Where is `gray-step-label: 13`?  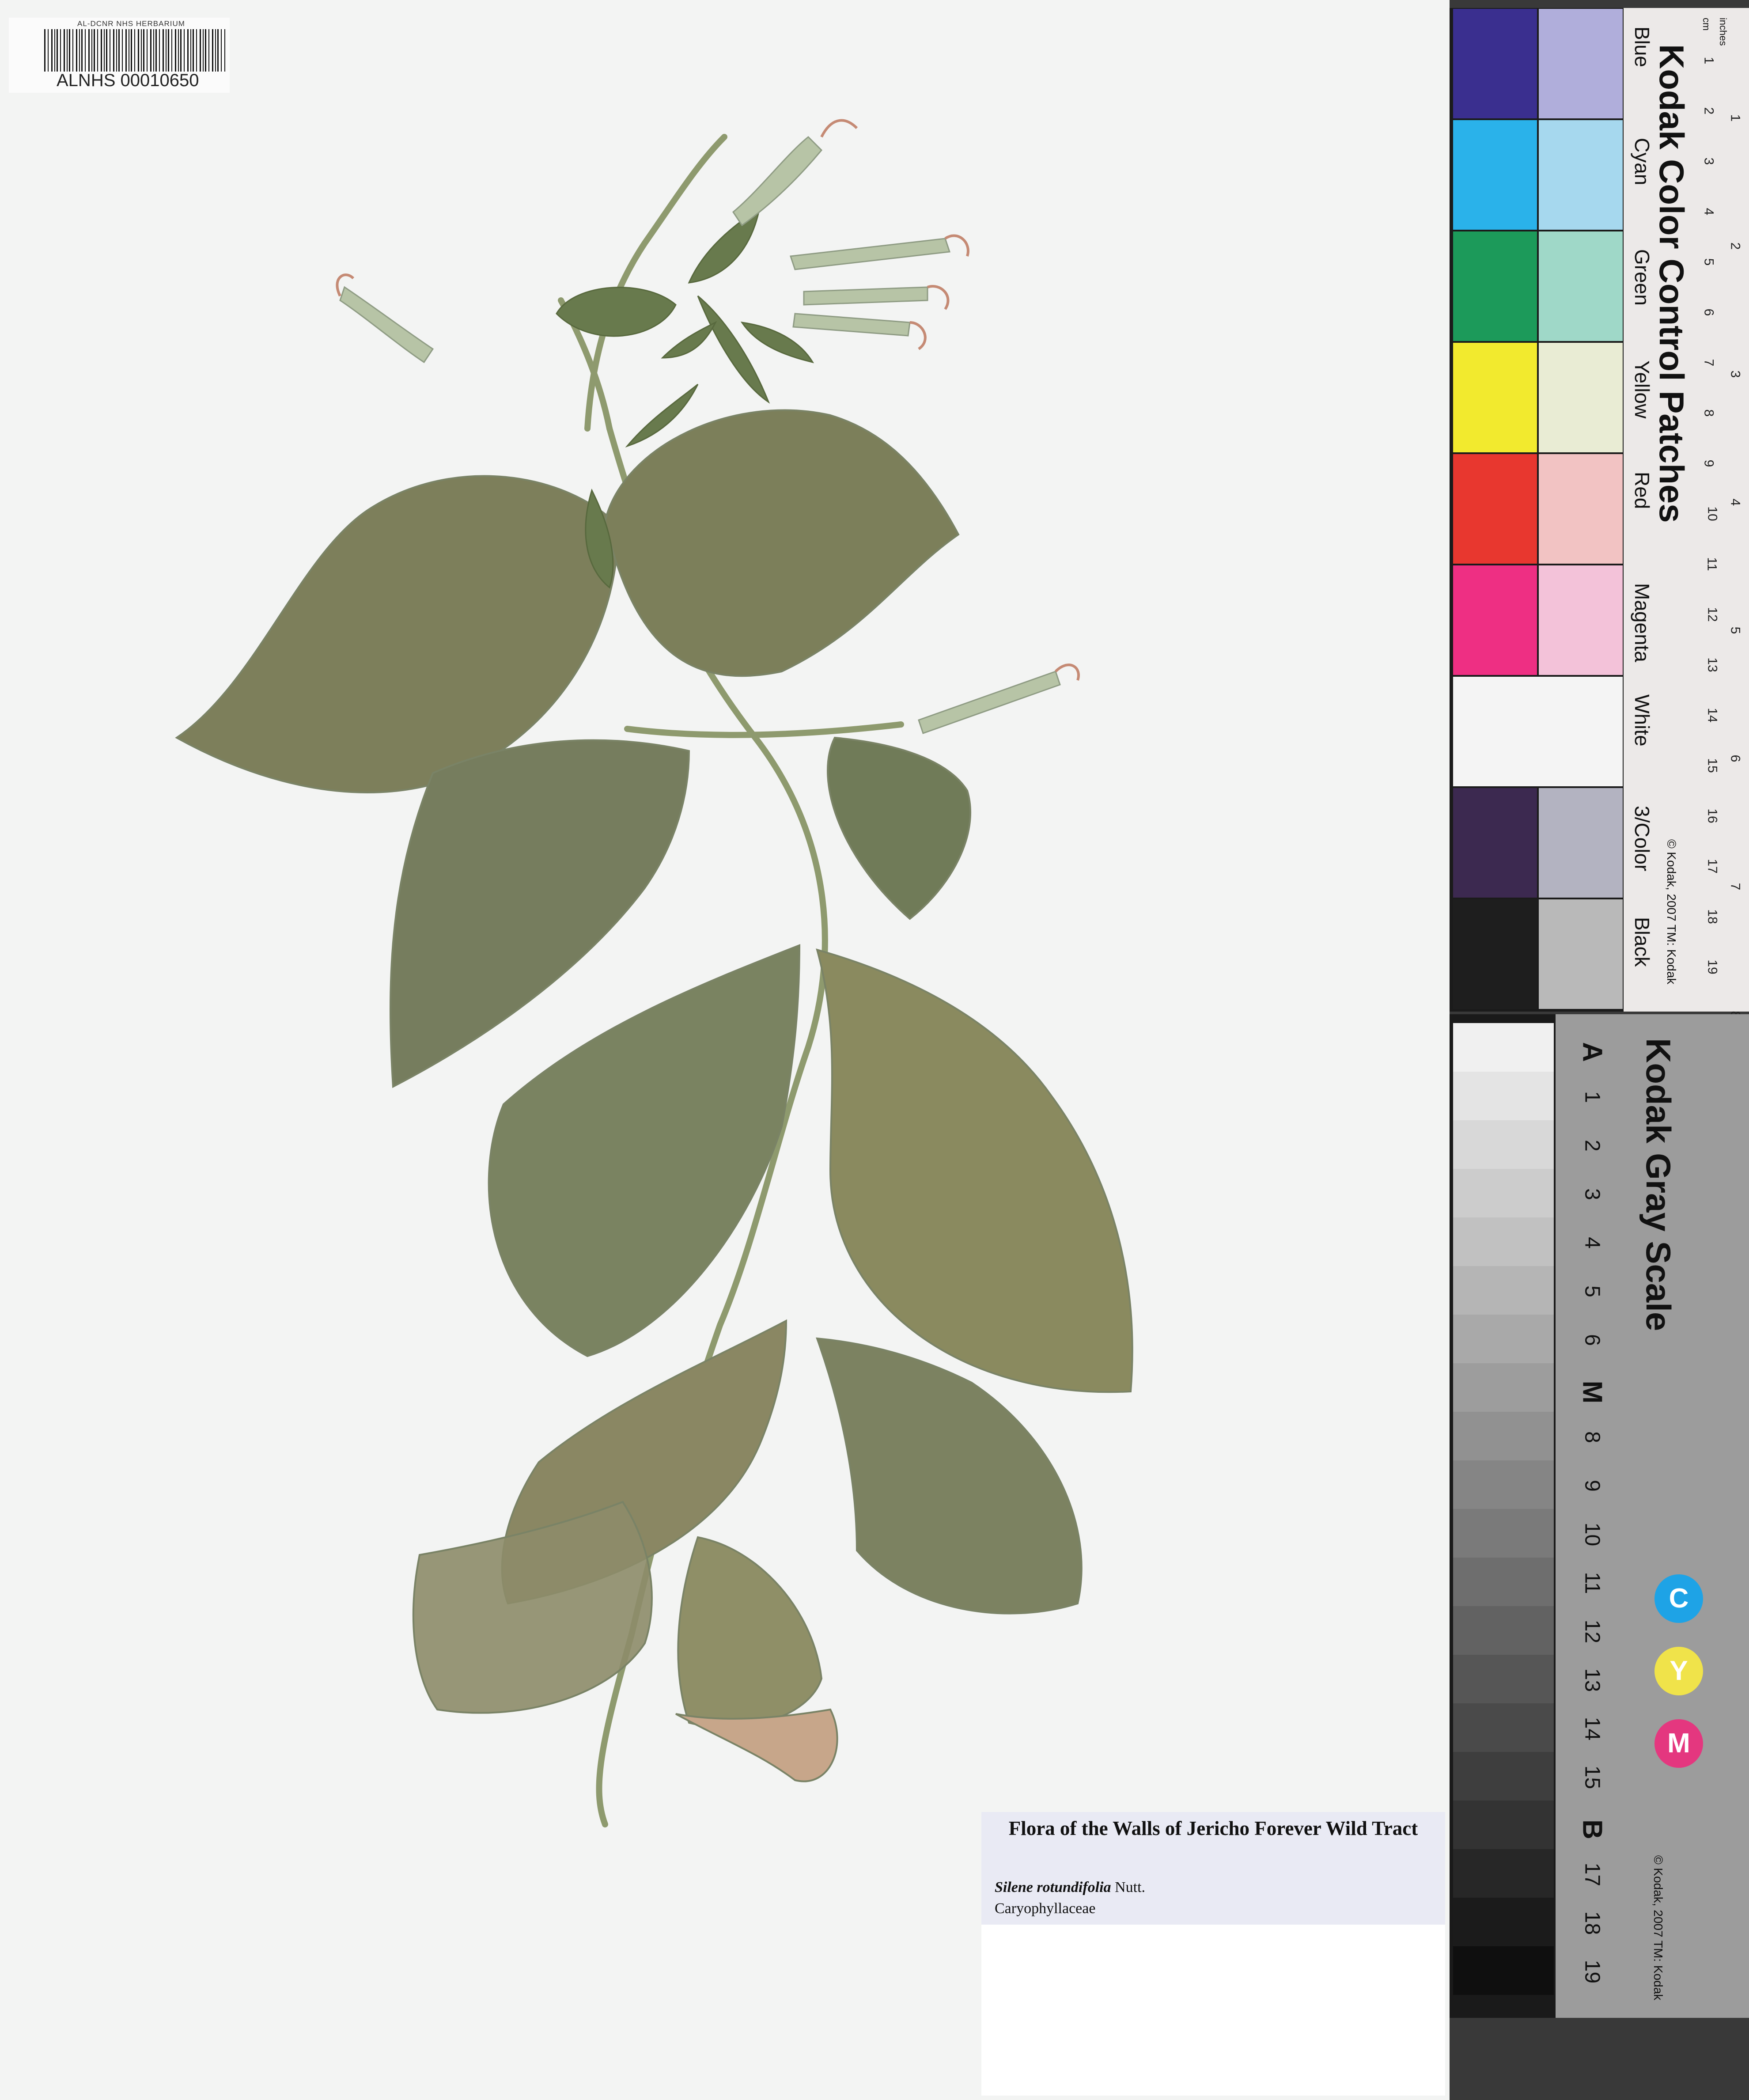
gray-step-label: 13 is located at coordinates (1592, 1680).